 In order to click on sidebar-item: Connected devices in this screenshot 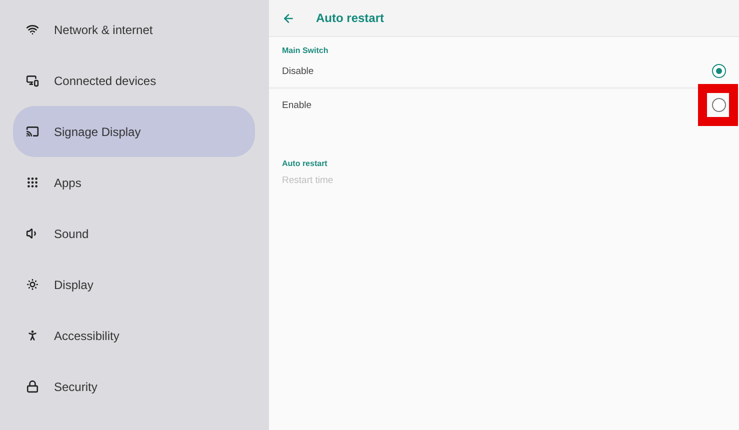, I will do `click(134, 80)`.